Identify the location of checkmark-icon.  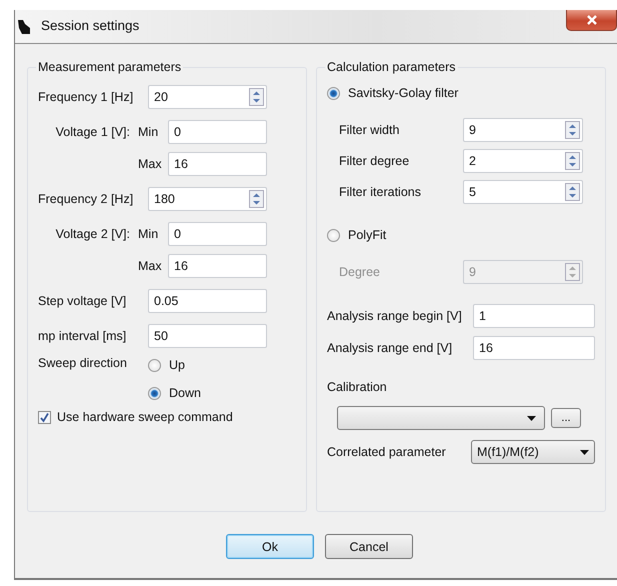
(44, 417).